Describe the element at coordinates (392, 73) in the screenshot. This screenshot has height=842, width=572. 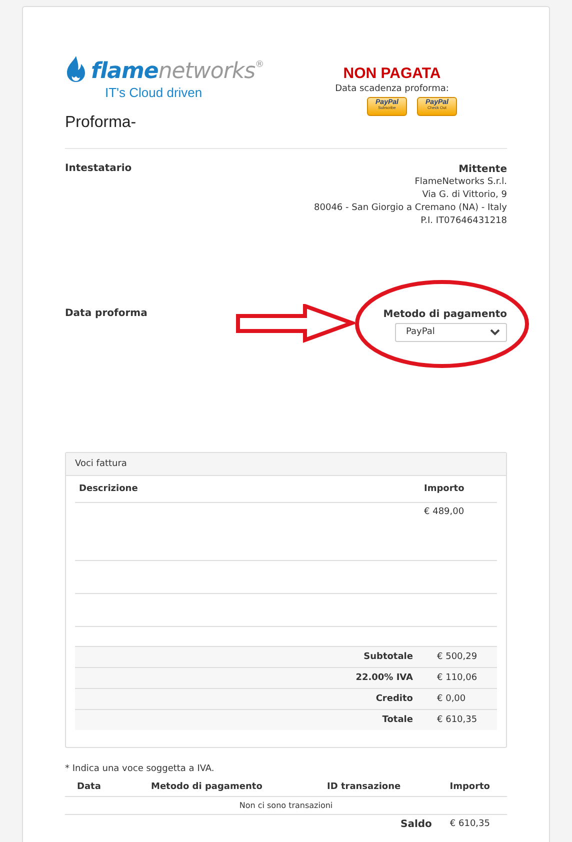
I see `status-label: NON PAGATA` at that location.